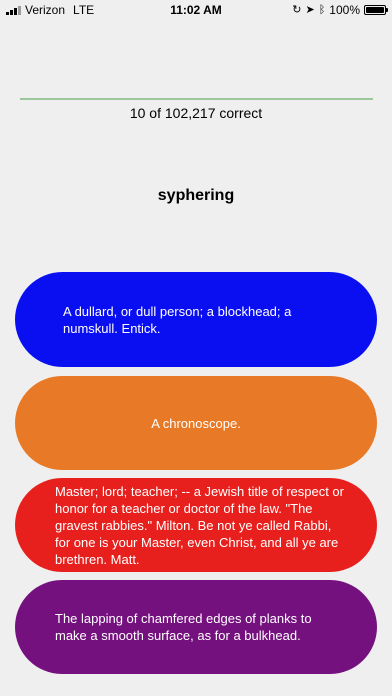  I want to click on battery-icon, so click(376, 10).